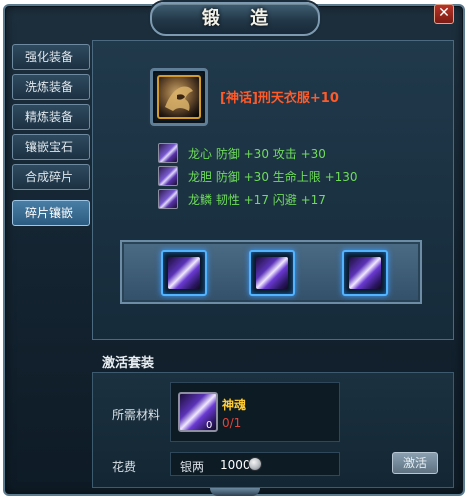 The height and width of the screenshot is (500, 469). I want to click on close-icon: ✕, so click(444, 13).